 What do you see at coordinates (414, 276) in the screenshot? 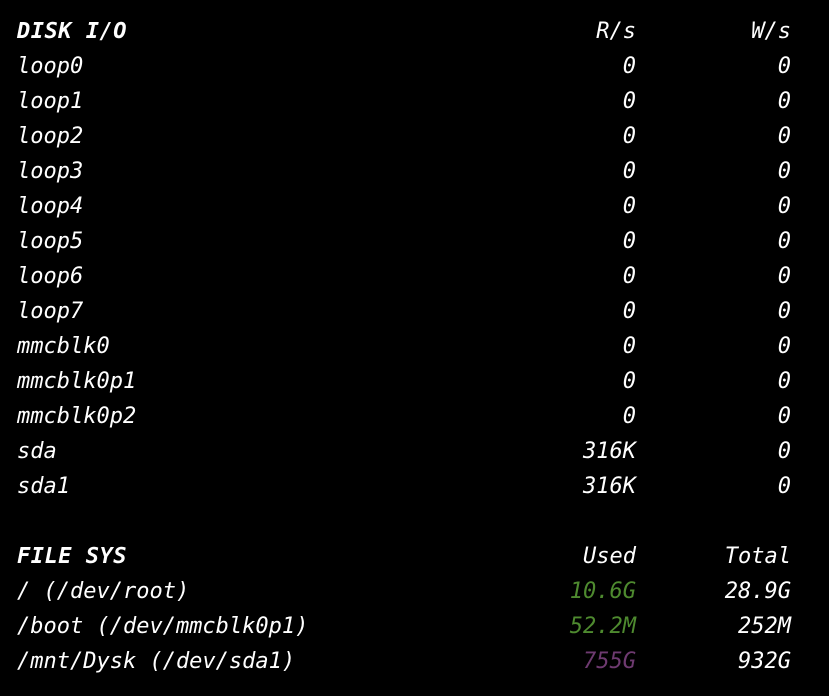
I see `disk-row: loop6 0 0` at bounding box center [414, 276].